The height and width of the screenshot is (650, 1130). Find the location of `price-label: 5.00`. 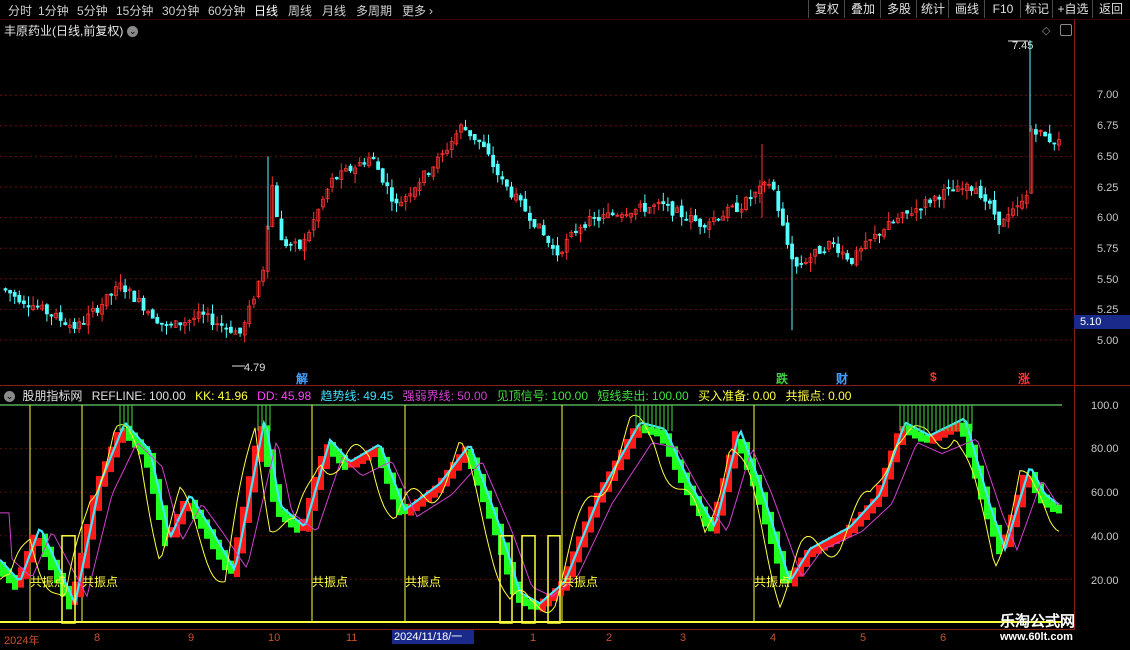

price-label: 5.00 is located at coordinates (1108, 341).